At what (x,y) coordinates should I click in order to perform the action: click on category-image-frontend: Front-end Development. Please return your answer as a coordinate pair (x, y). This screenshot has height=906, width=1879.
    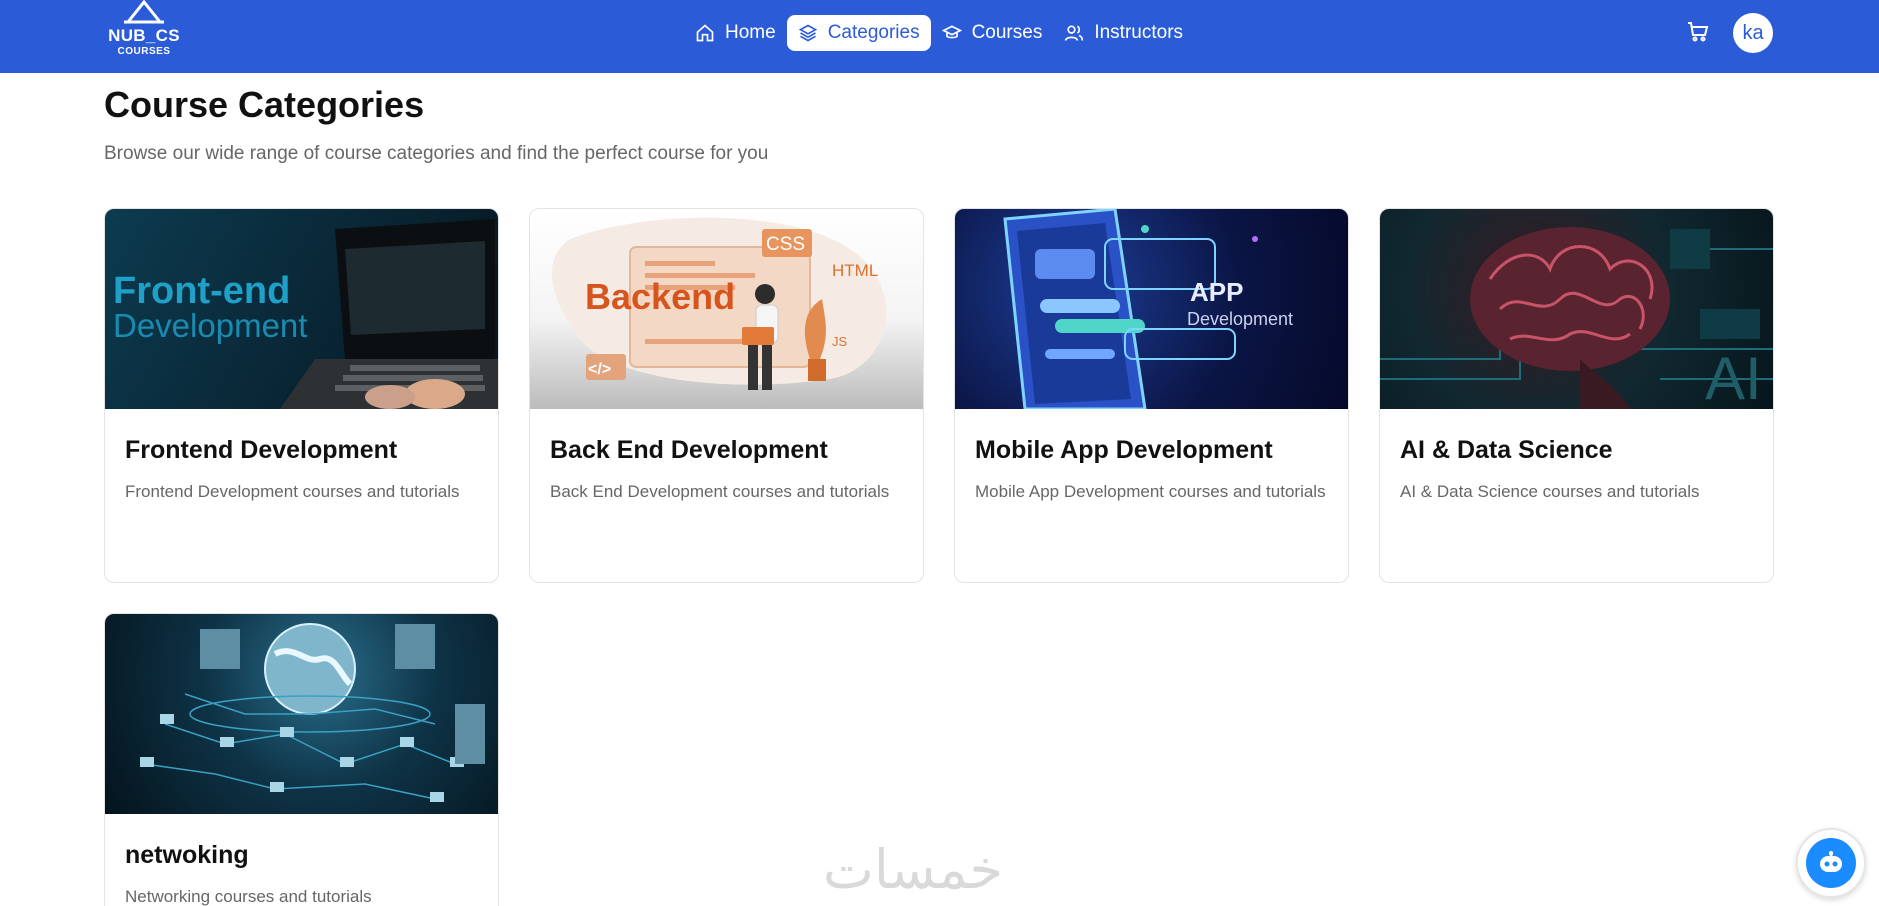
    Looking at the image, I should click on (301, 309).